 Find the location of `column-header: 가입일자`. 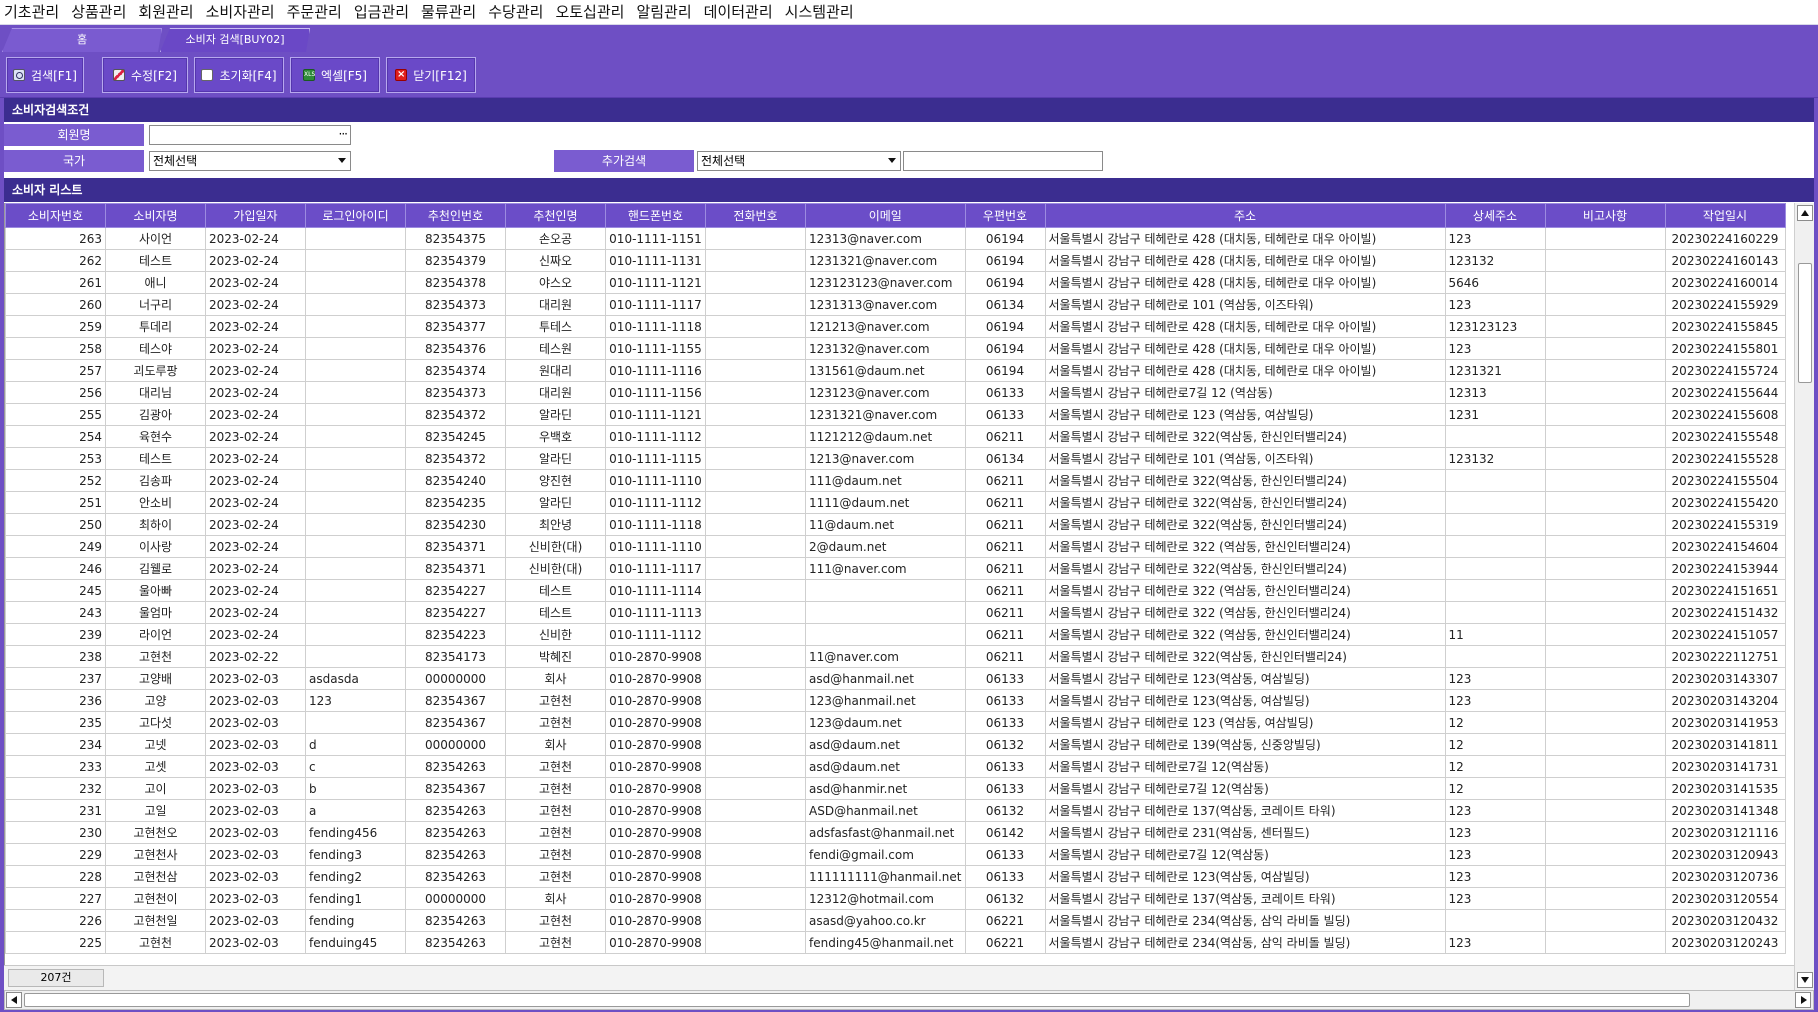

column-header: 가입일자 is located at coordinates (255, 215).